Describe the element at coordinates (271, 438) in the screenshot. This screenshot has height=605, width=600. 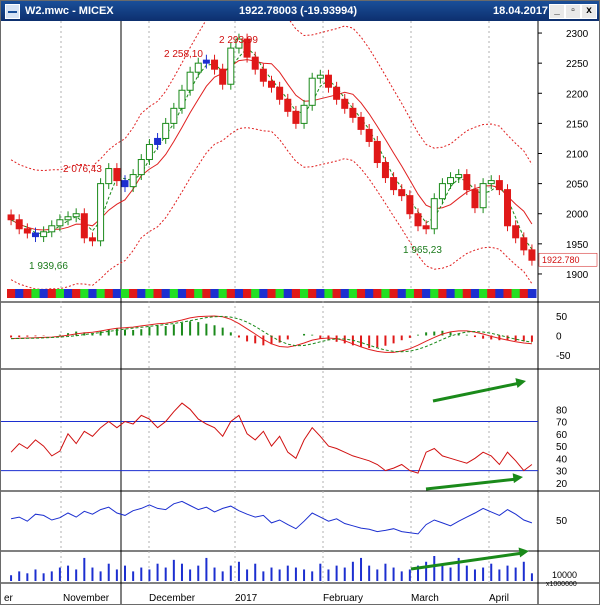
I see `oscillator-1-line` at that location.